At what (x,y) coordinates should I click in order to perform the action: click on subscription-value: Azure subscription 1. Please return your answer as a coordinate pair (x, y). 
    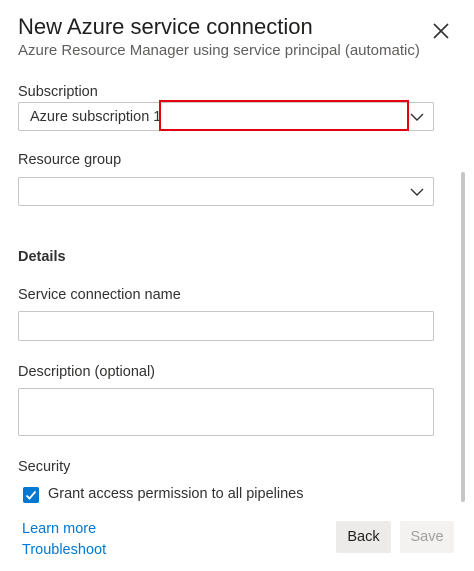
    Looking at the image, I should click on (96, 117).